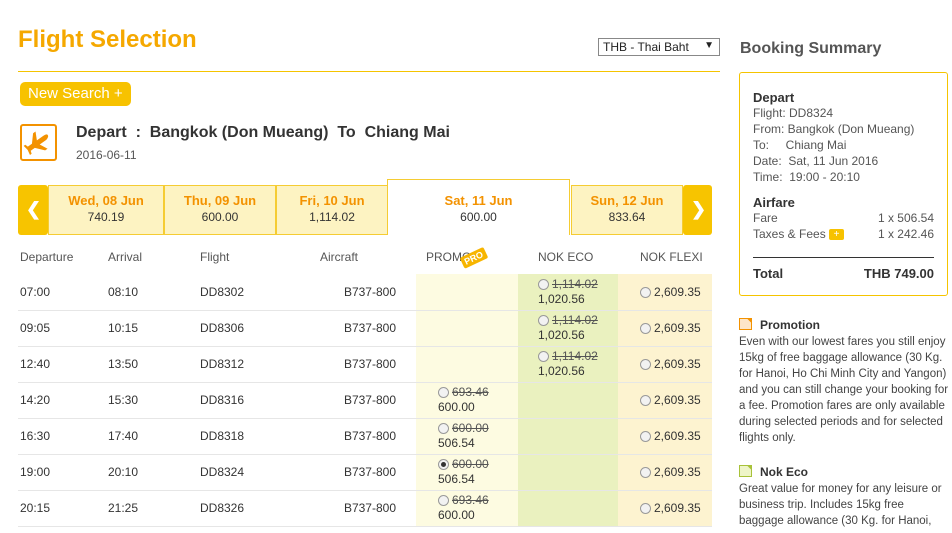  I want to click on currency-select: THB - Thai Baht ▼, so click(659, 47).